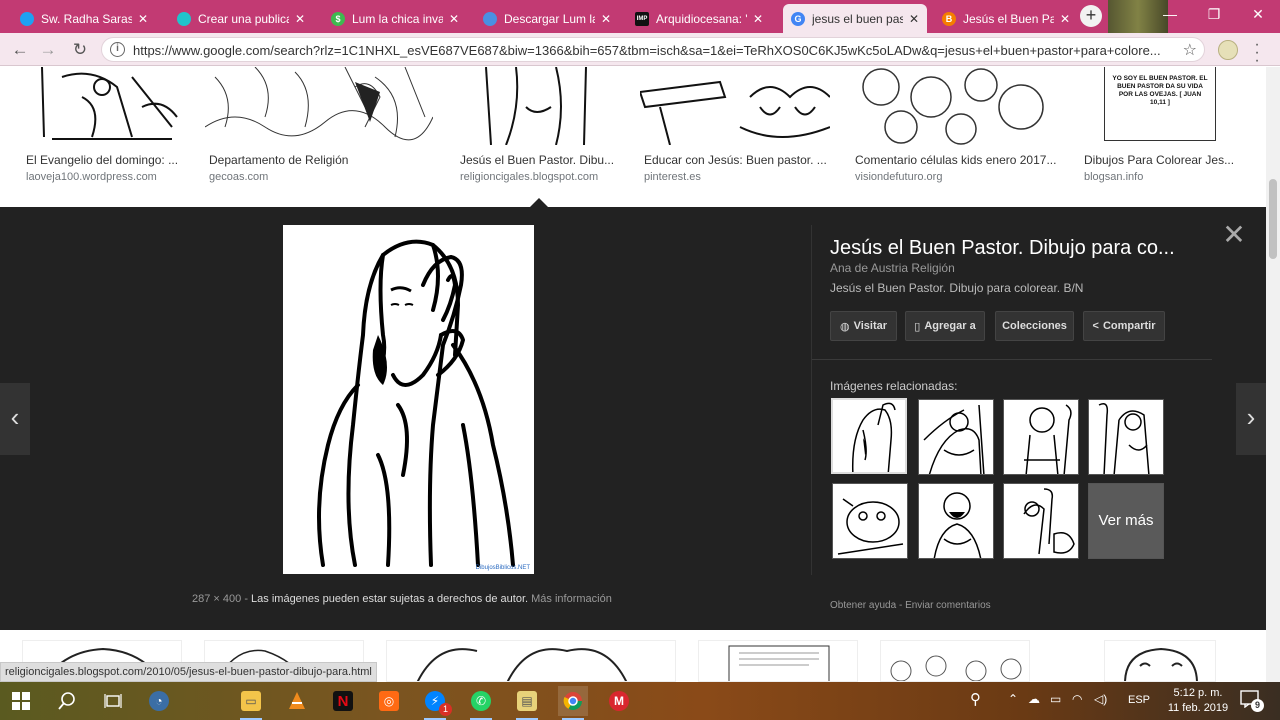  What do you see at coordinates (117, 49) in the screenshot?
I see `site-info-icon: i` at bounding box center [117, 49].